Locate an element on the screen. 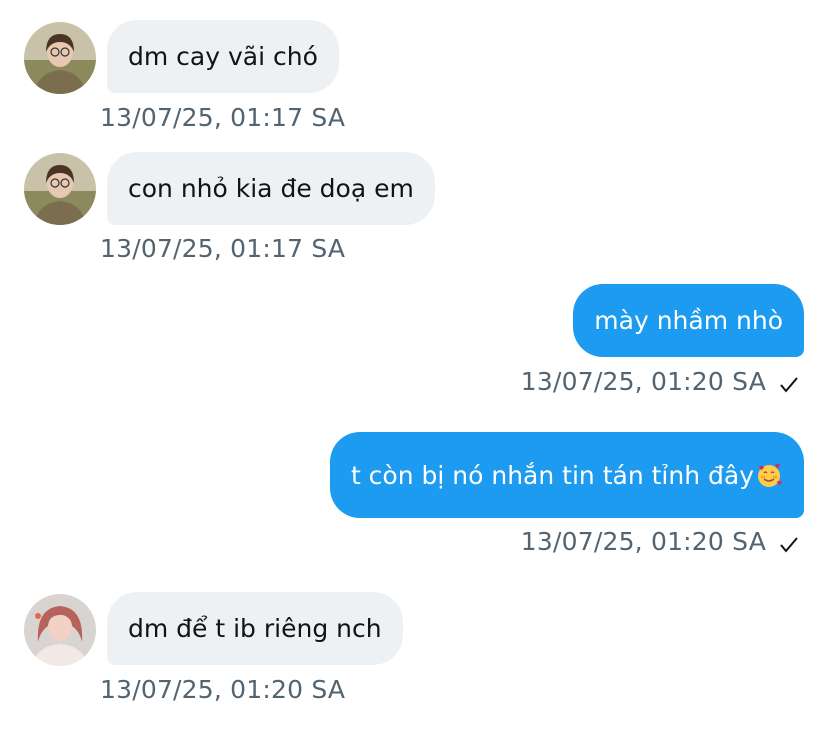 The width and height of the screenshot is (828, 735). message-text: t còn bị nó nhắn tin tán tỉnh đây is located at coordinates (552, 475).